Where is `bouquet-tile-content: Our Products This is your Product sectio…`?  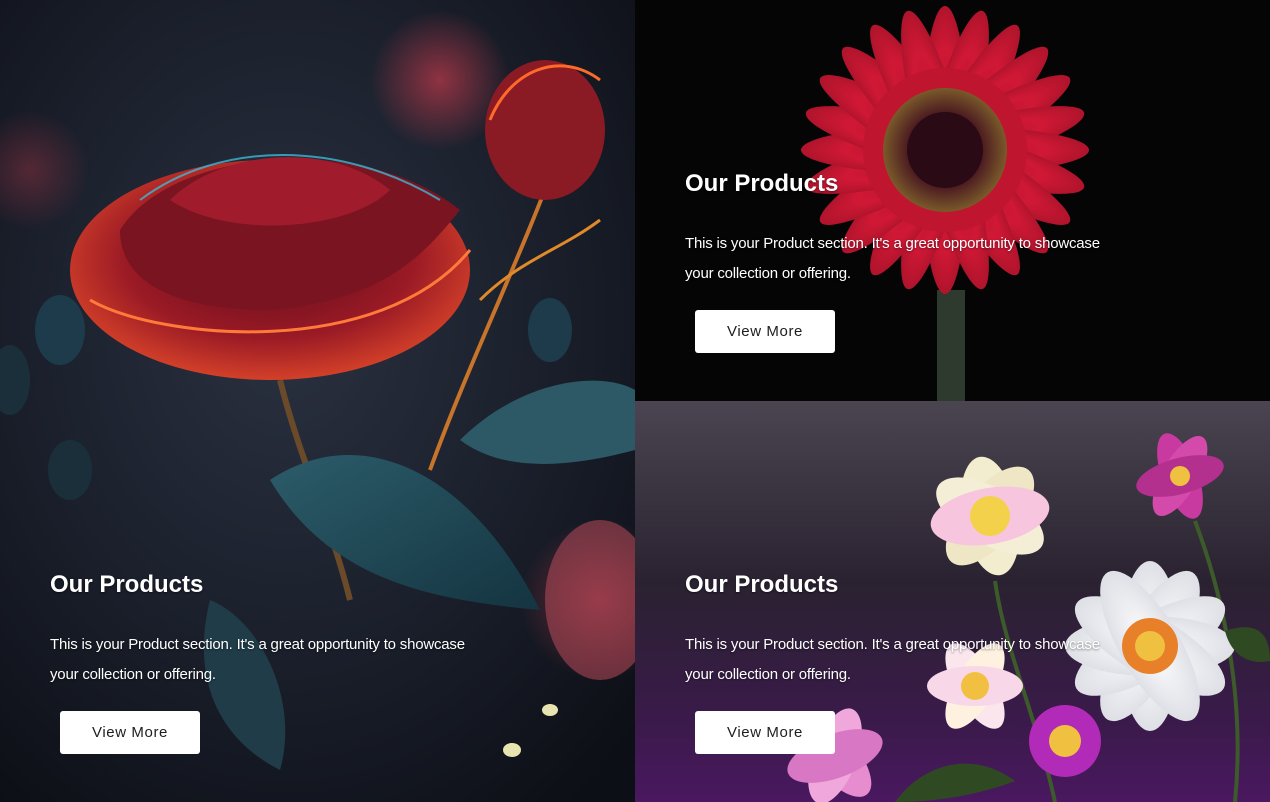
bouquet-tile-content: Our Products This is your Product sectio… is located at coordinates (915, 662).